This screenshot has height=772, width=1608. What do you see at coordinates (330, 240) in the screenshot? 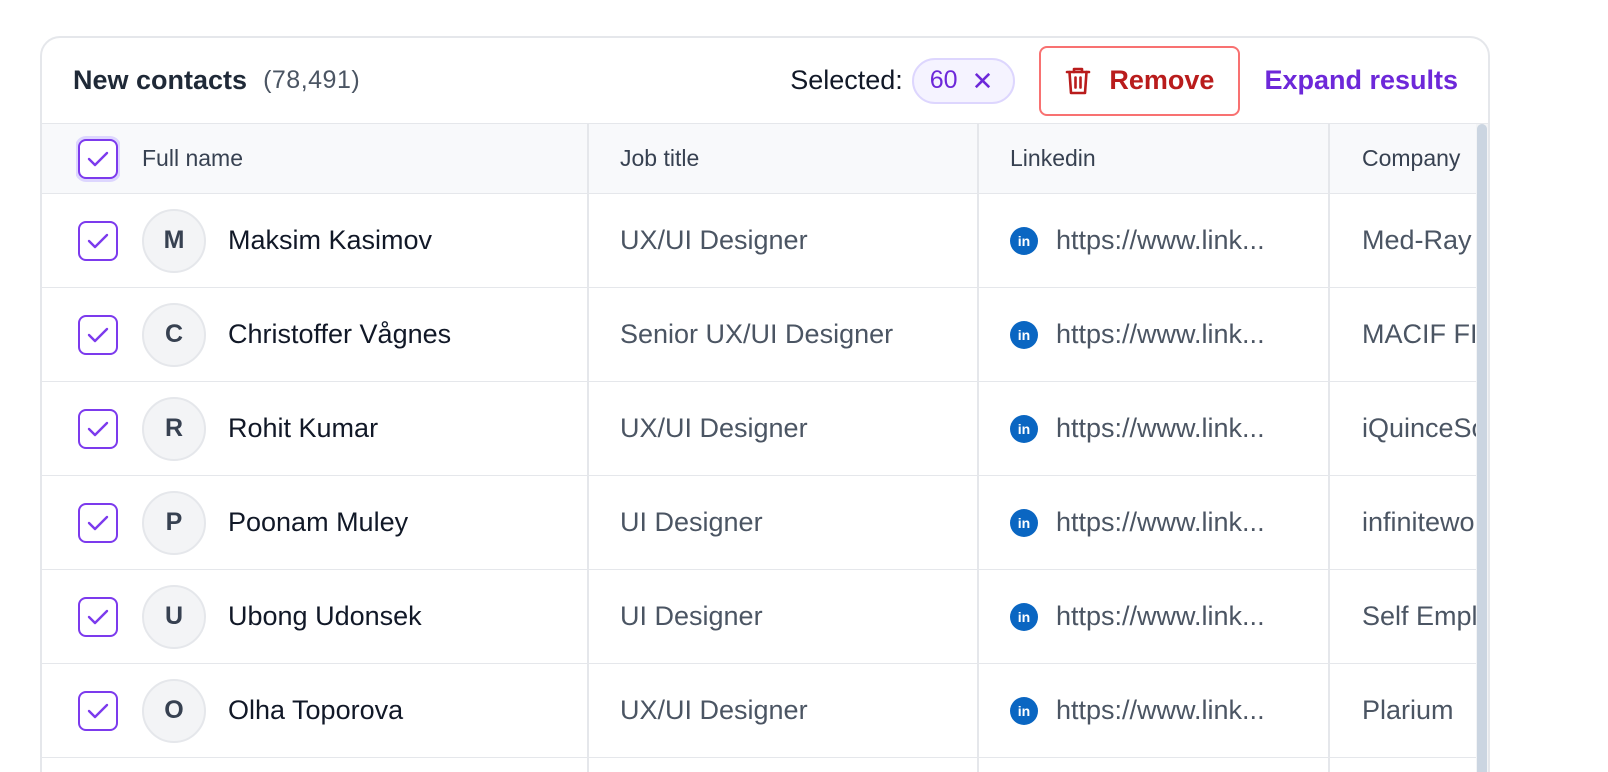
I see `contact-name: Maksim Kasimov` at bounding box center [330, 240].